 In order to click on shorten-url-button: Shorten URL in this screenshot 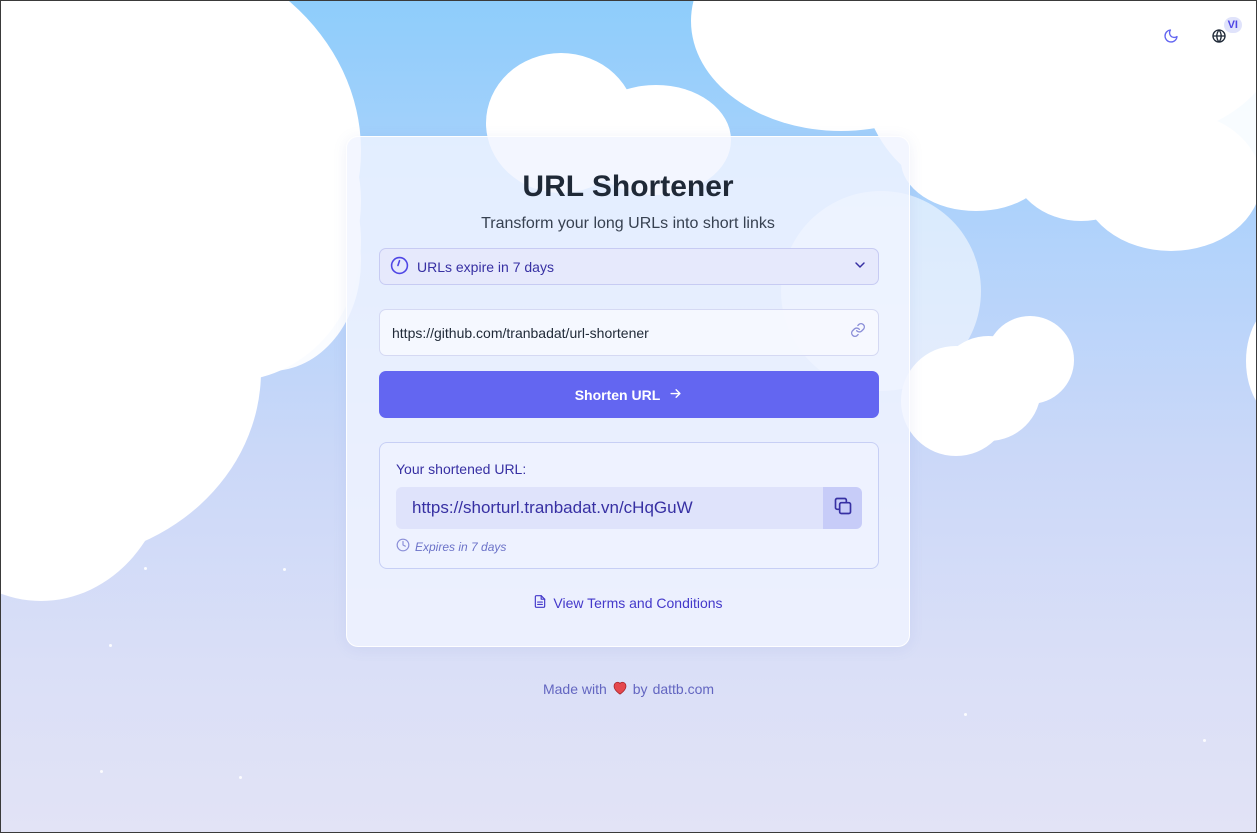, I will do `click(629, 394)`.